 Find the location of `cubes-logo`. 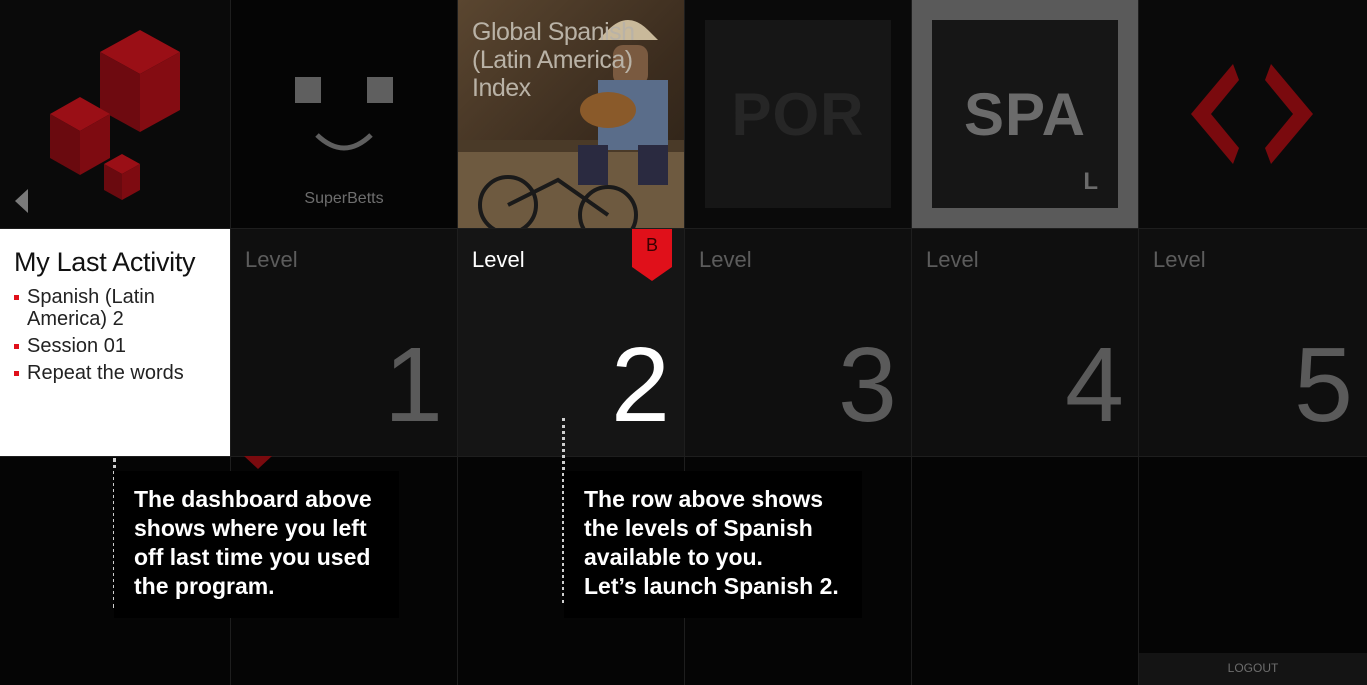

cubes-logo is located at coordinates (115, 115).